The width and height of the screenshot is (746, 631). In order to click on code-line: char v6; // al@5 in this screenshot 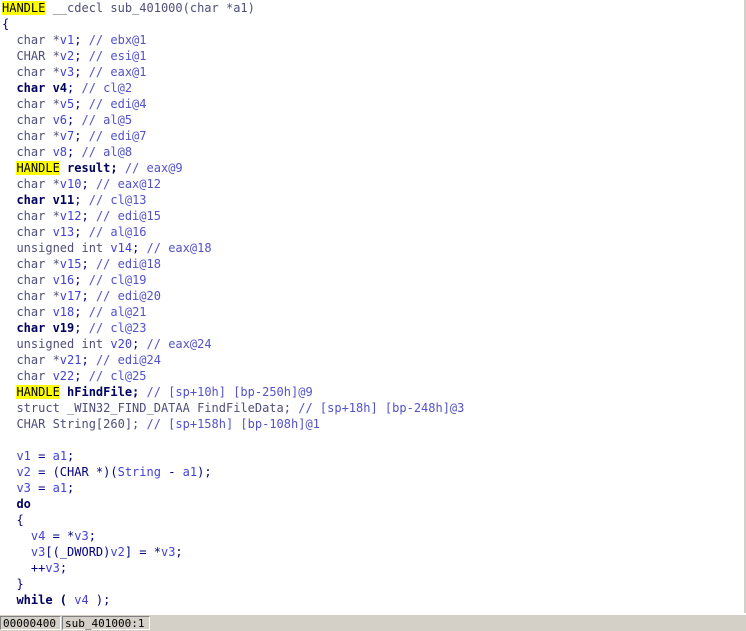, I will do `click(372, 120)`.